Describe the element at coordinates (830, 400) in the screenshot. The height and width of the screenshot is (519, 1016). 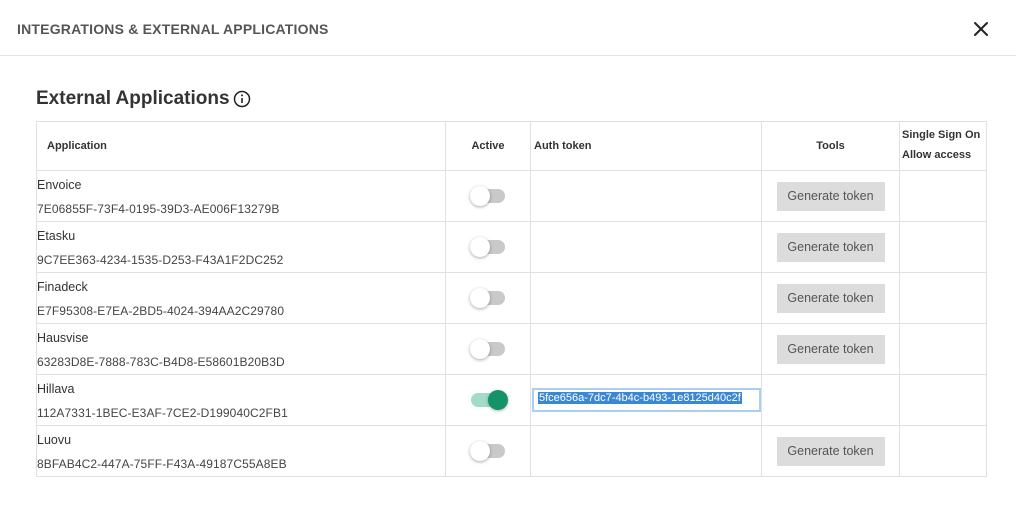
I see `tools-cell` at that location.